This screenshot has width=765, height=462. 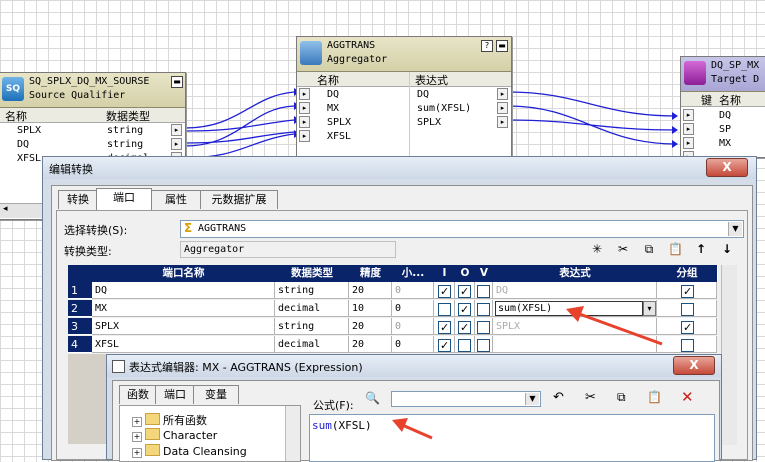 I want to click on expression-editor-titlebar: 表达式编辑器: MX - AGGTRANS (Expression), so click(x=414, y=366).